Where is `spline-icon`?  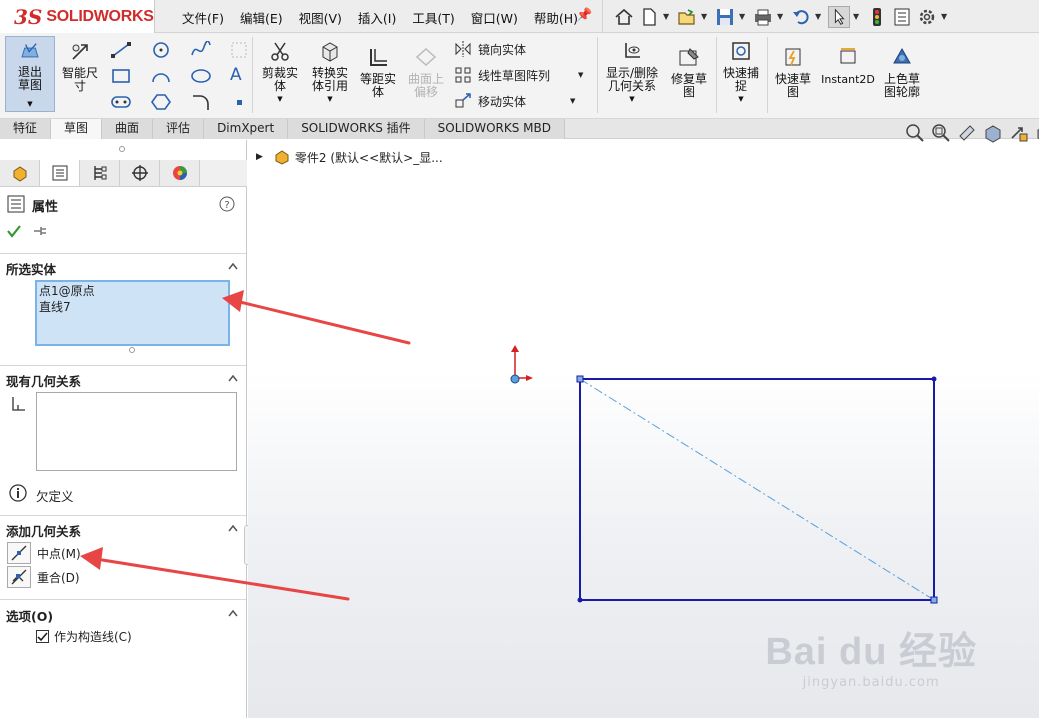
spline-icon is located at coordinates (201, 50).